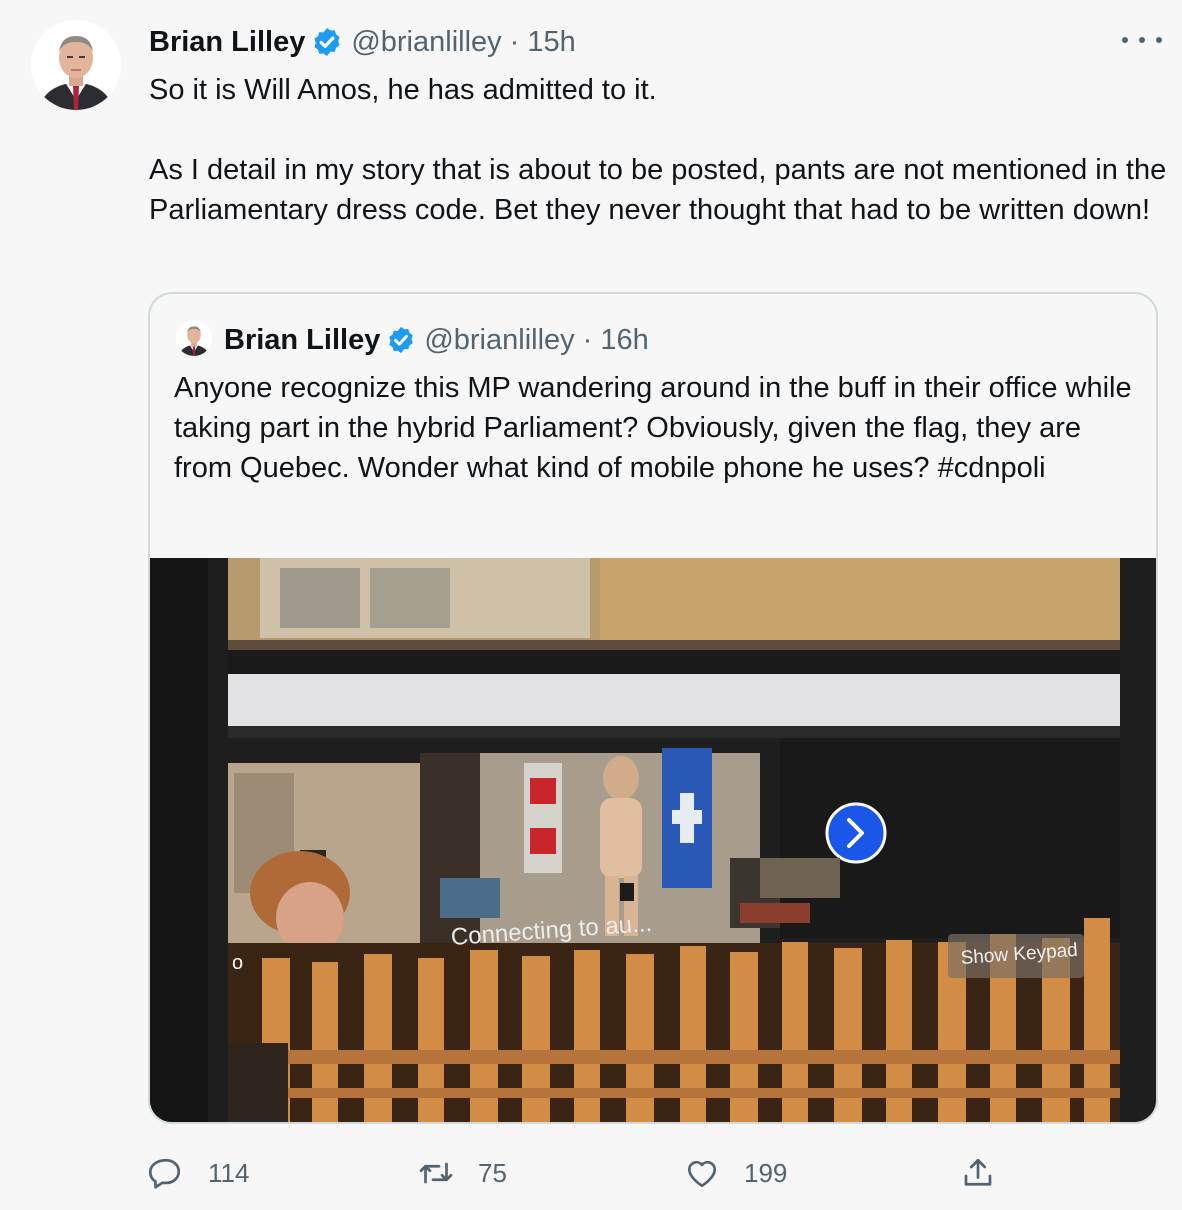 The height and width of the screenshot is (1210, 1182). I want to click on reply-icon, so click(164, 1173).